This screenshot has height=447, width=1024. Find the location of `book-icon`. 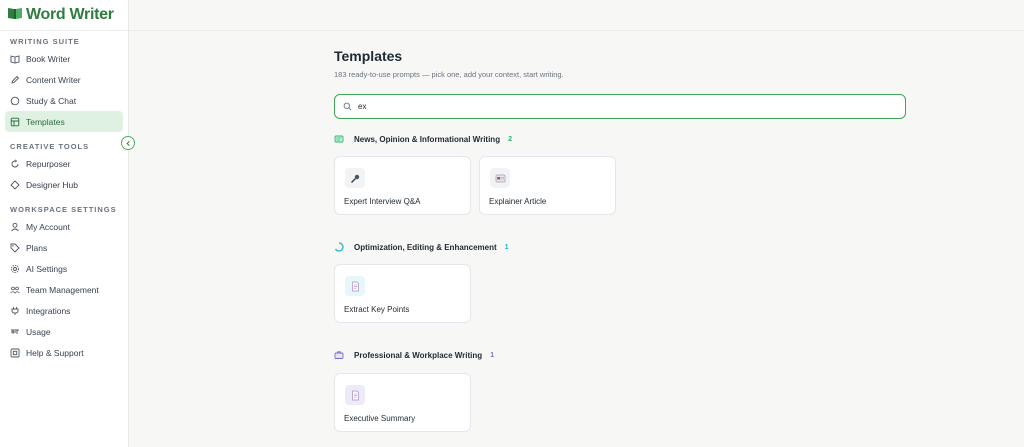

book-icon is located at coordinates (15, 59).